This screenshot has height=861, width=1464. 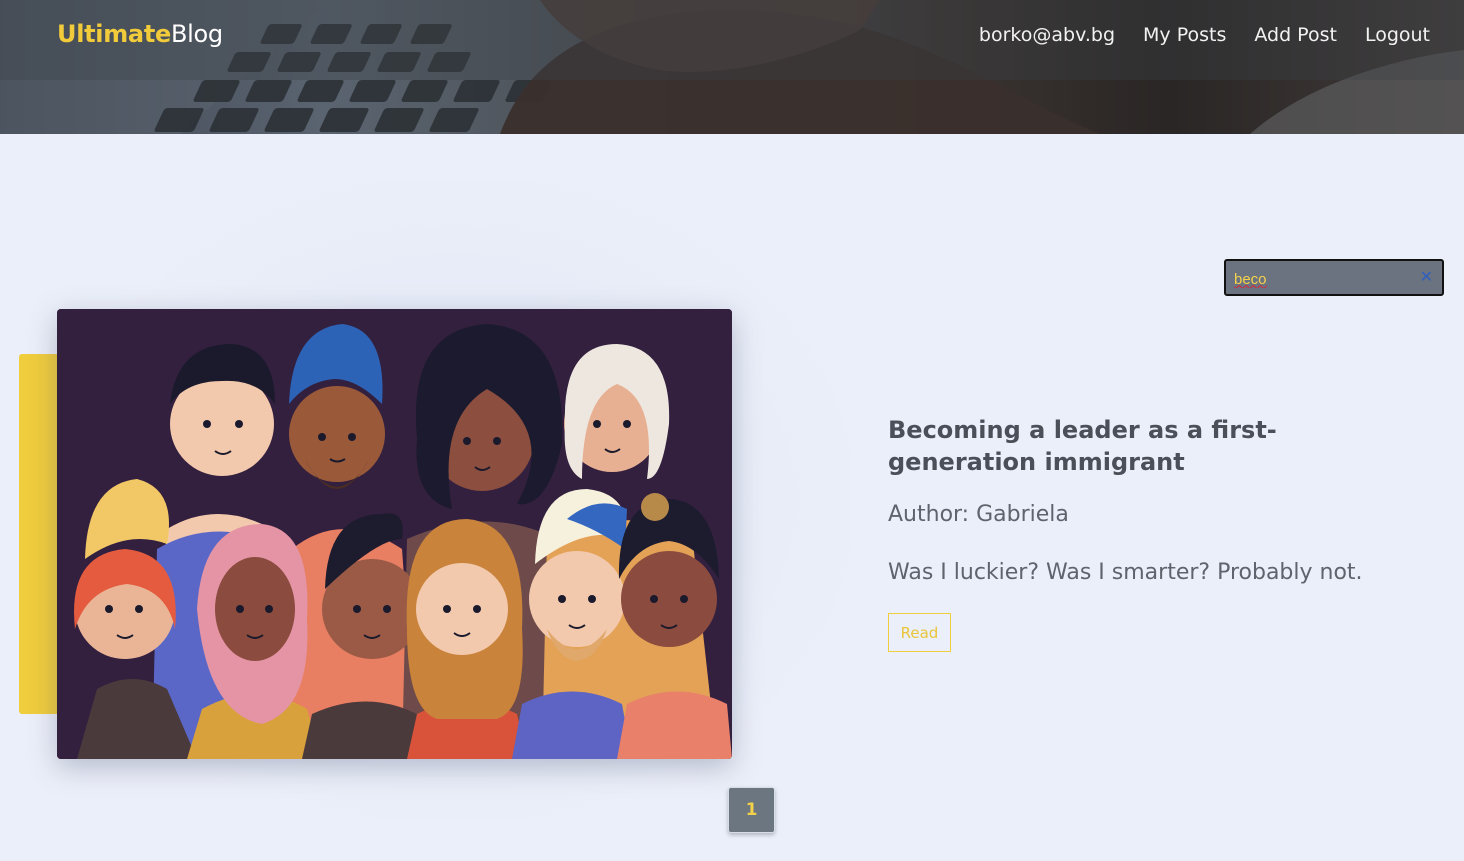 I want to click on nav-add-post: Add Post, so click(x=1295, y=35).